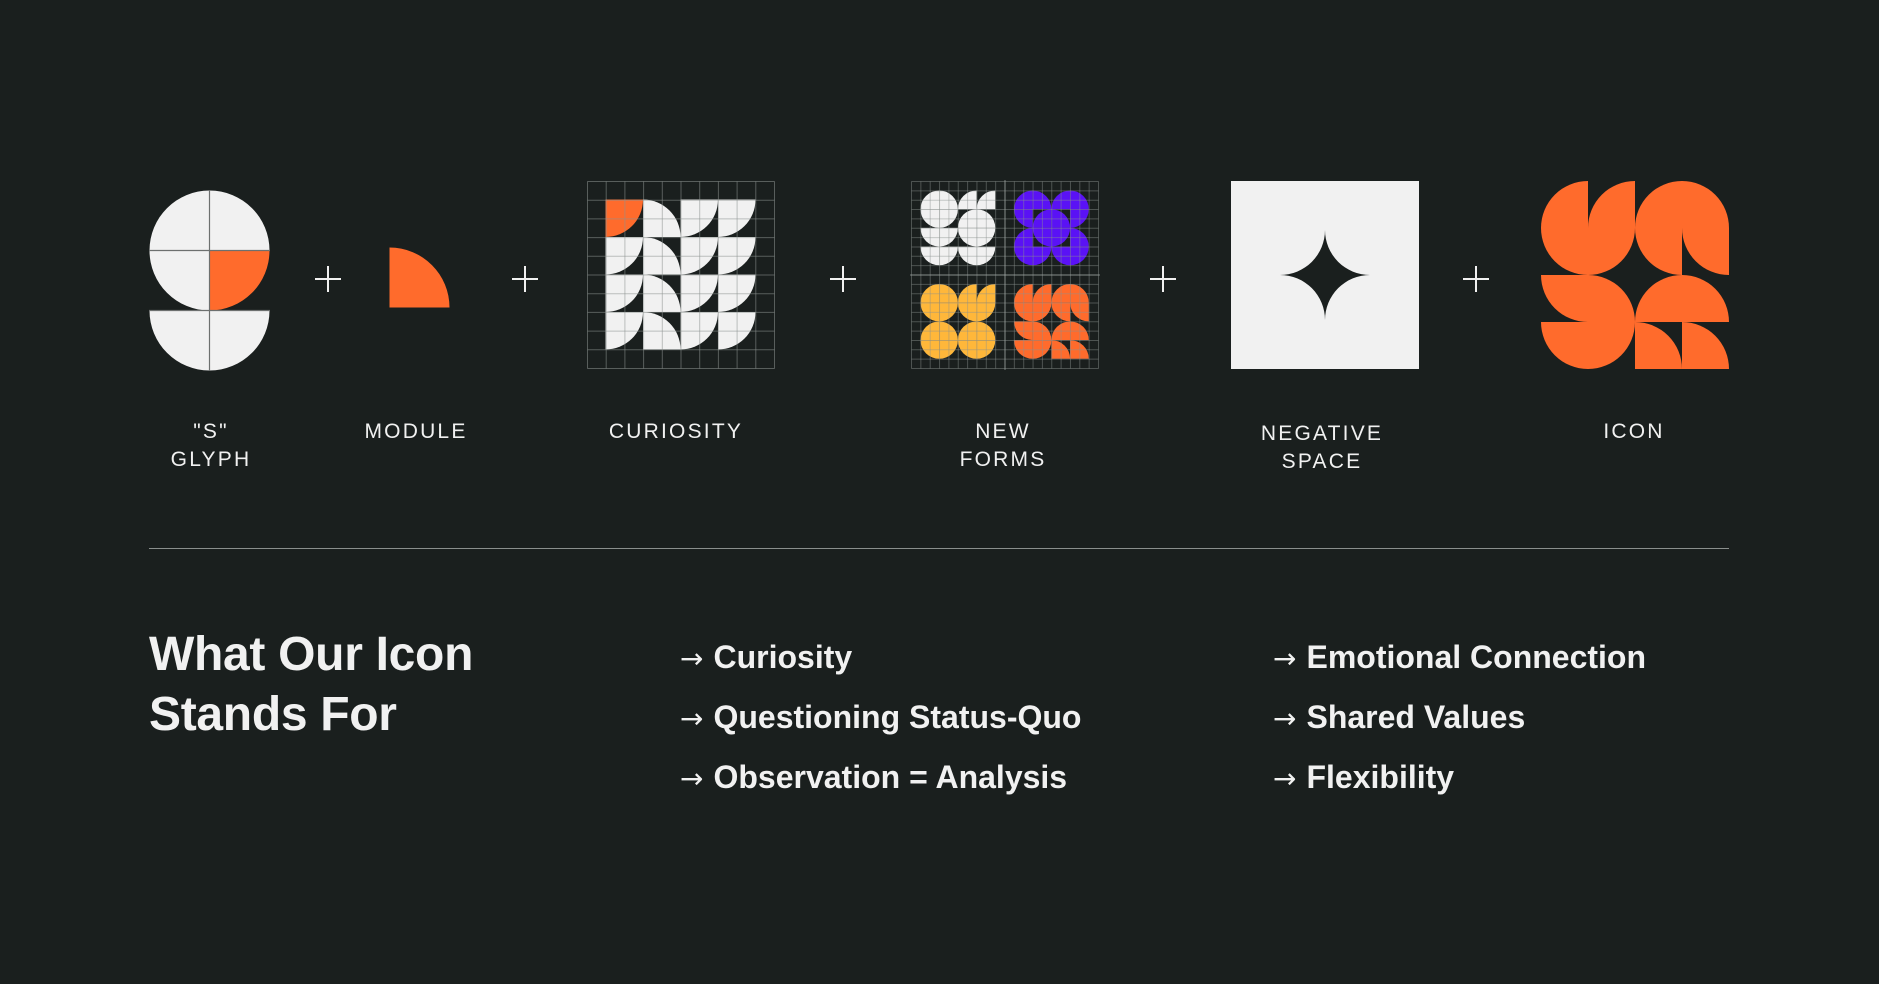 The width and height of the screenshot is (1879, 984). I want to click on final-icon-graphic, so click(1635, 275).